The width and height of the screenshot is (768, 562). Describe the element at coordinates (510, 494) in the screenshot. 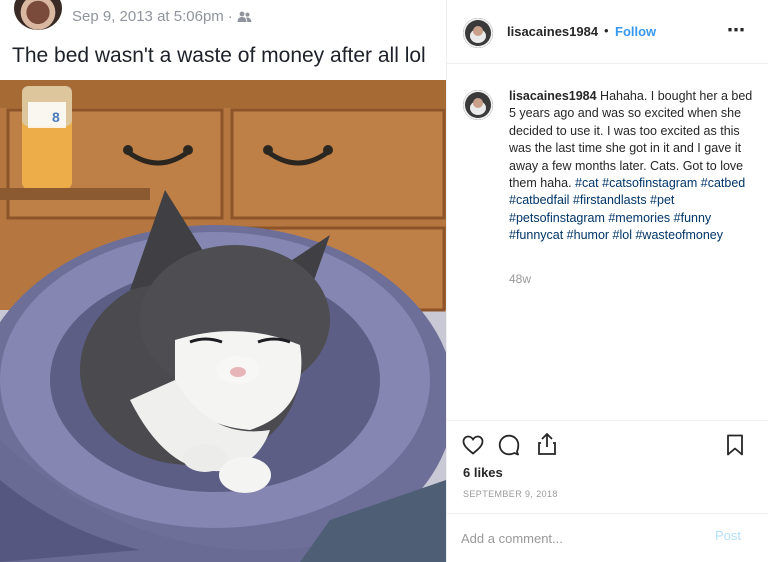

I see `post-date: SEPTEMBER 9, 2018` at that location.